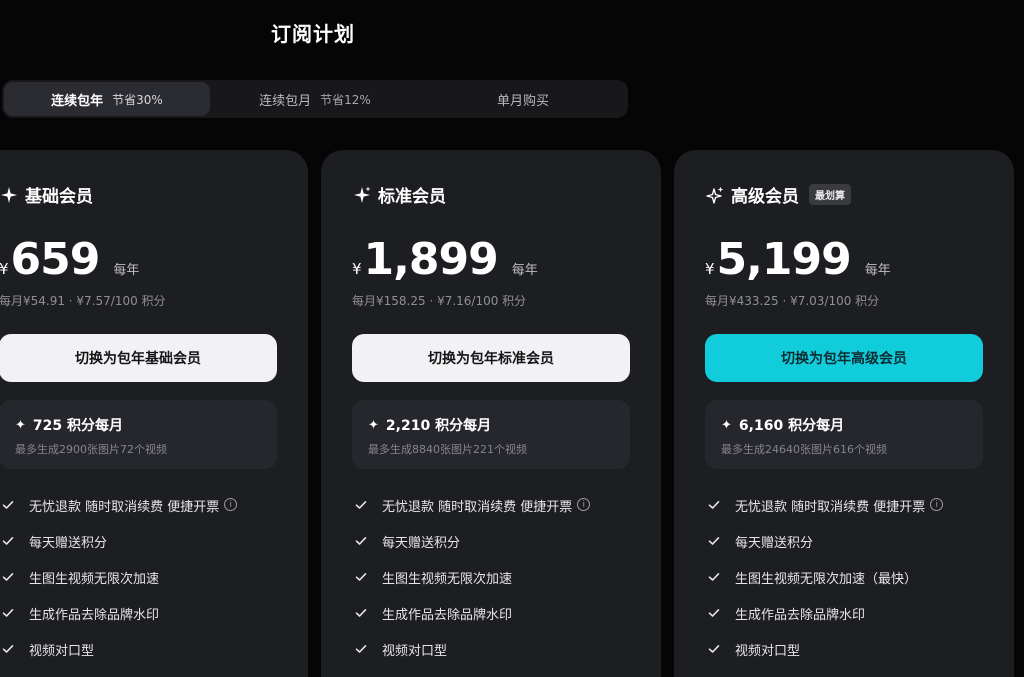  What do you see at coordinates (77, 101) in the screenshot?
I see `tab-annual-label: 连续包年` at bounding box center [77, 101].